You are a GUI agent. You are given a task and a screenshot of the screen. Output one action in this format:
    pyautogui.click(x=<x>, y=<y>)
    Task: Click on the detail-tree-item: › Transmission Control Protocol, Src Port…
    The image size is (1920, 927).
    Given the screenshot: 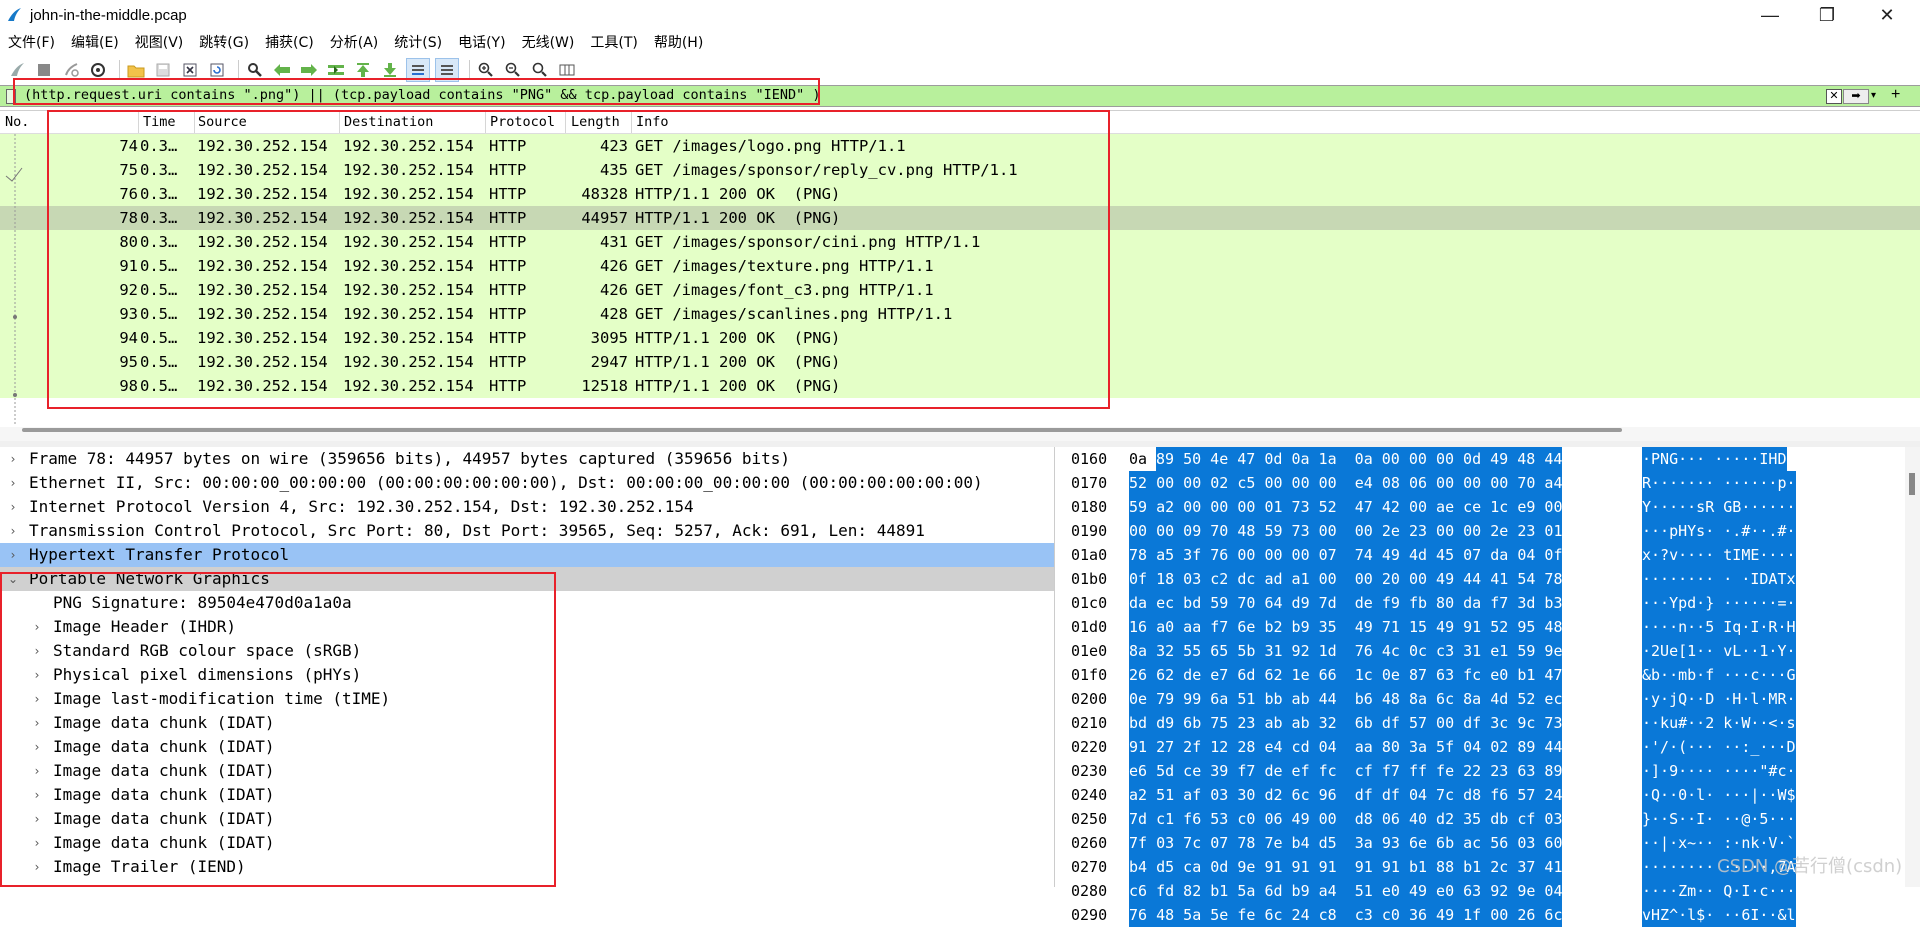 What is the action you would take?
    pyautogui.click(x=527, y=531)
    